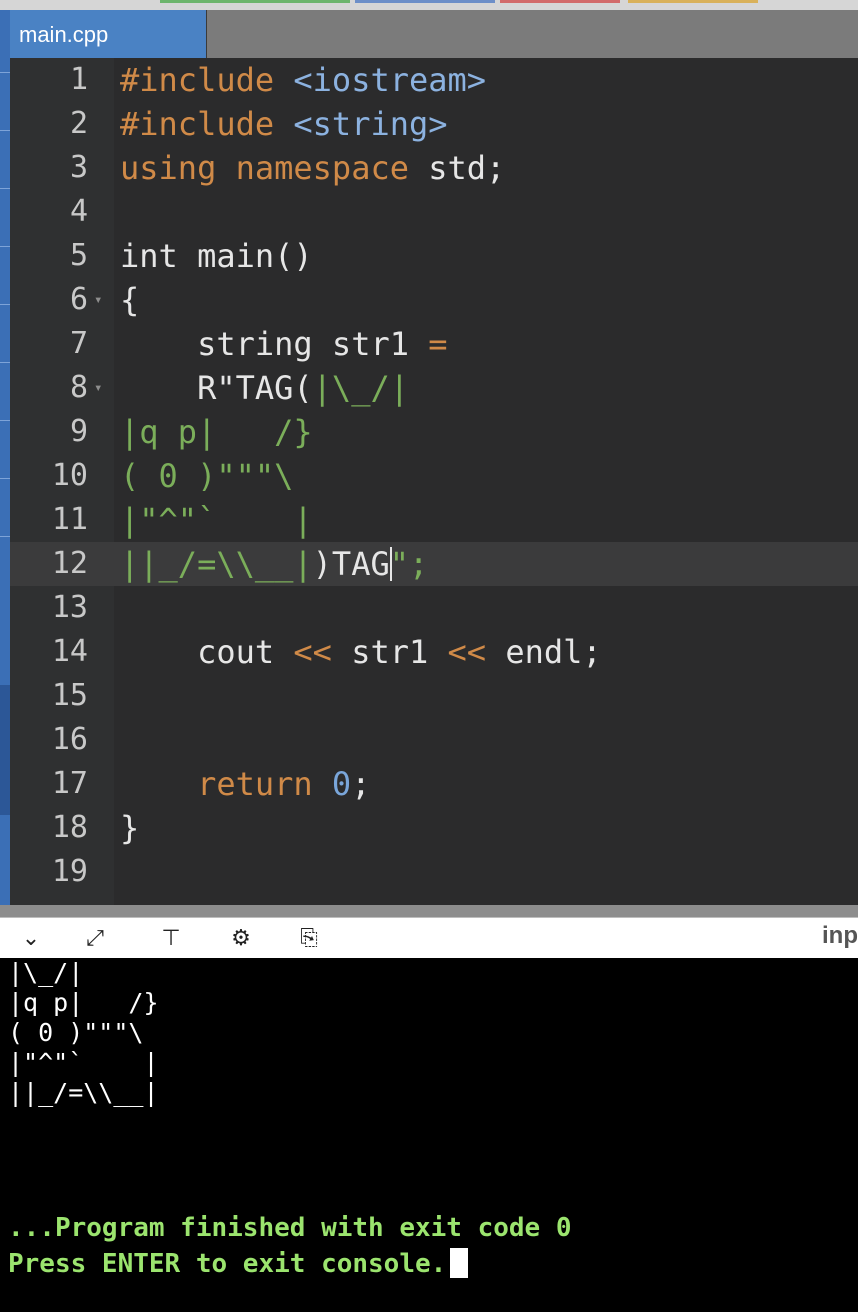 The width and height of the screenshot is (858, 1312). What do you see at coordinates (434, 784) in the screenshot?
I see `code-line: 17 return 0;` at bounding box center [434, 784].